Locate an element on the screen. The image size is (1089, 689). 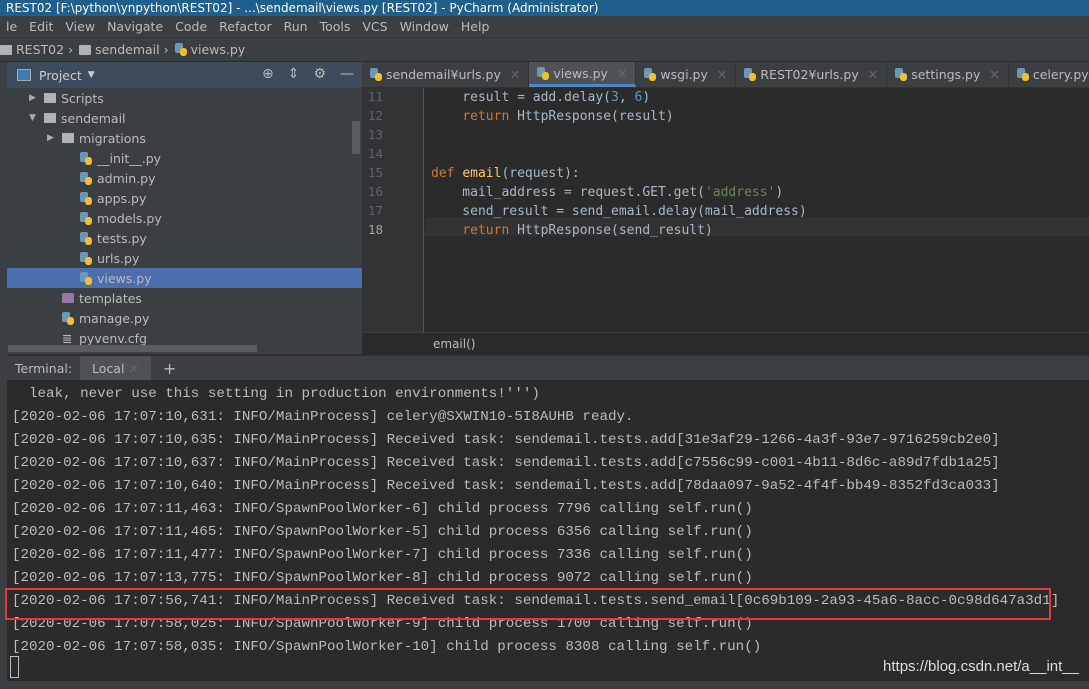
code-line: return HttpResponse(result) is located at coordinates (568, 116).